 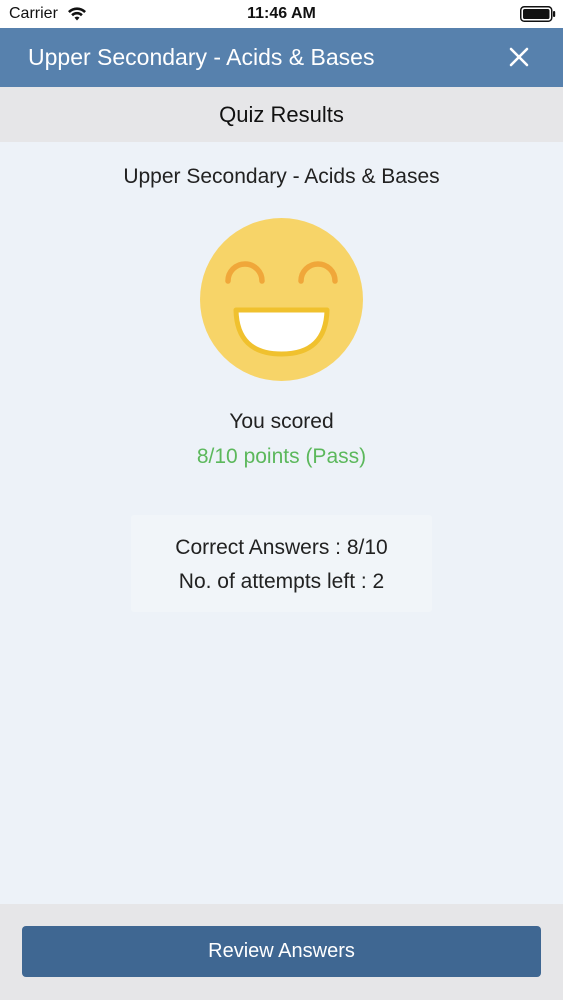 I want to click on quiz-title: Upper Secondary - Acids & Bases, so click(x=281, y=176).